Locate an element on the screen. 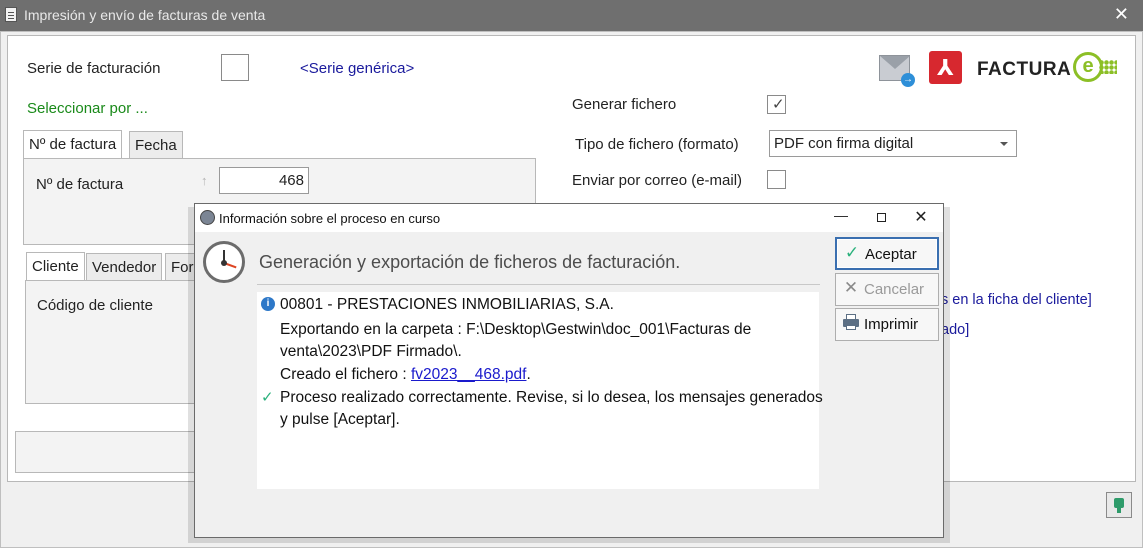 This screenshot has width=1143, height=548. main-title-bar: Impresión y envío de facturas de venta ✕ is located at coordinates (571, 15).